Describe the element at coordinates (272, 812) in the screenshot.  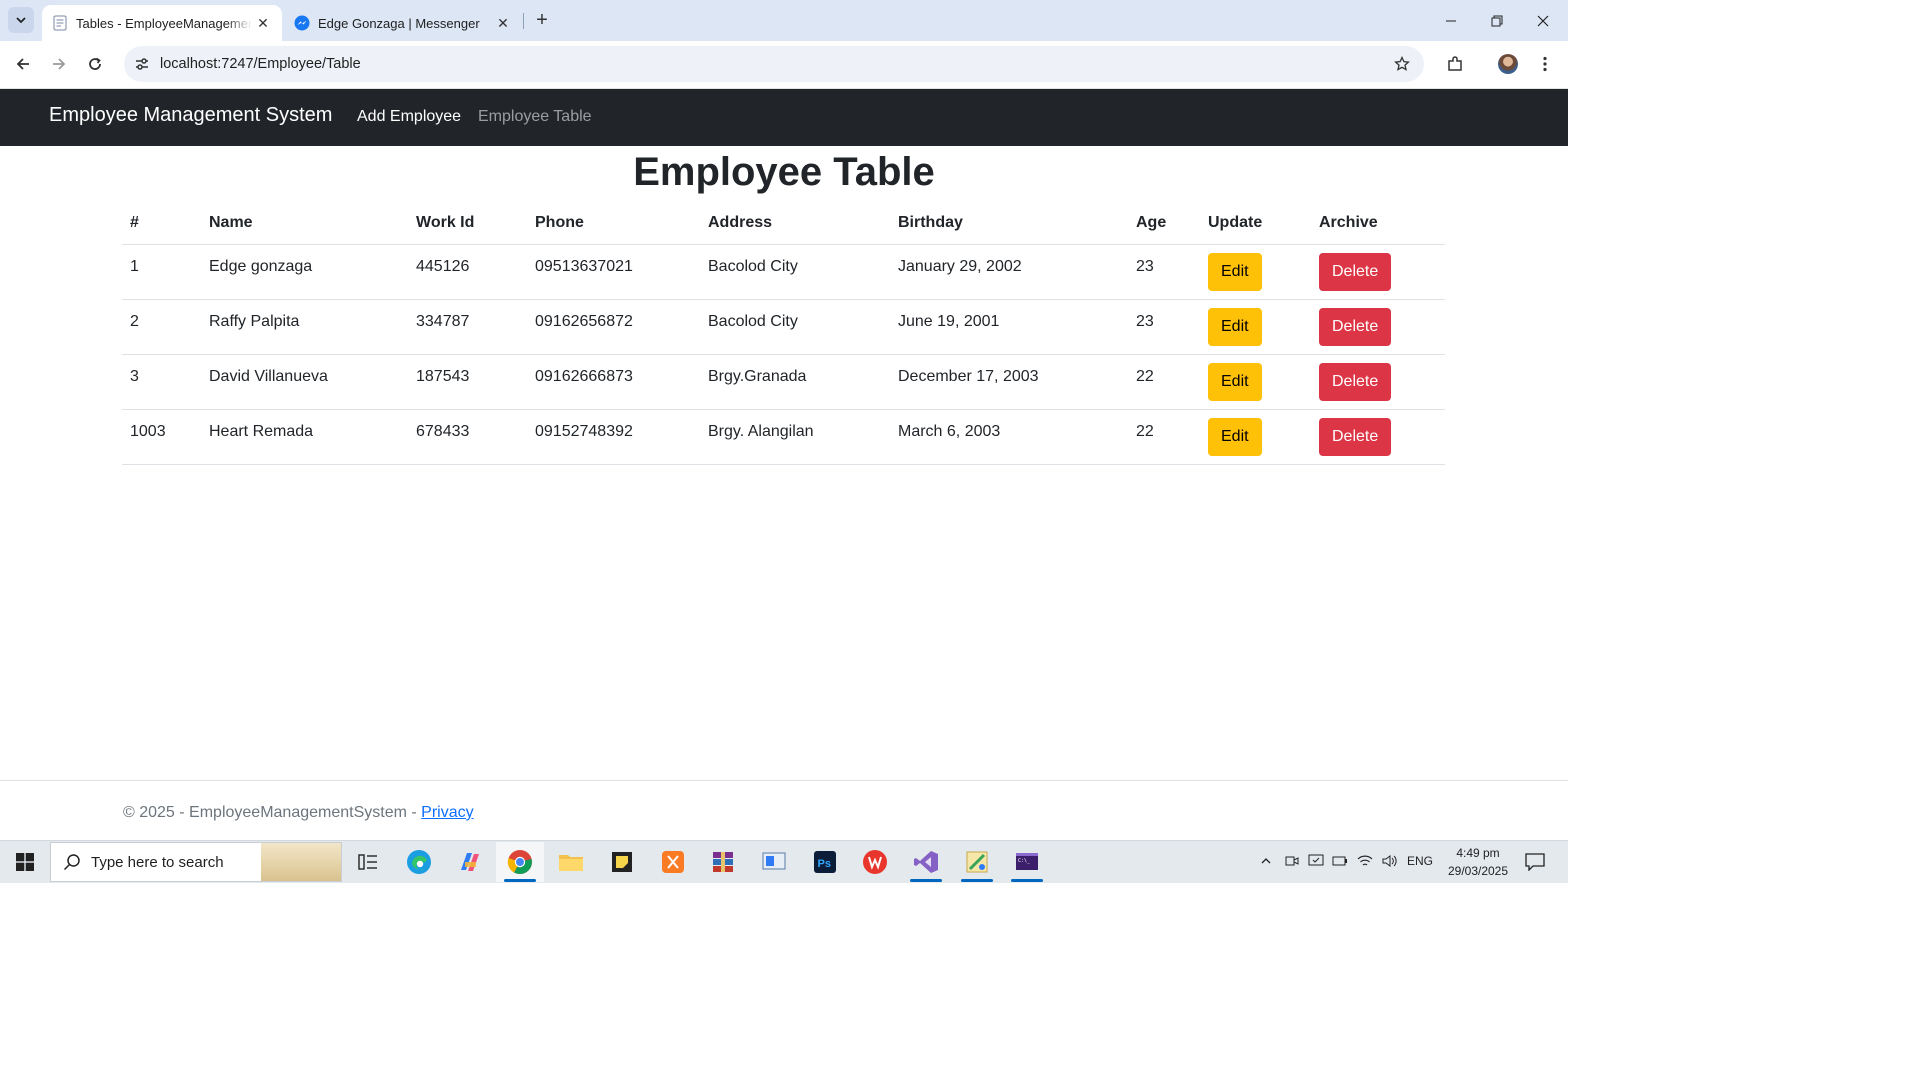
I see `copyright-text: © 2025 - EmployeeManagementSystem -` at that location.